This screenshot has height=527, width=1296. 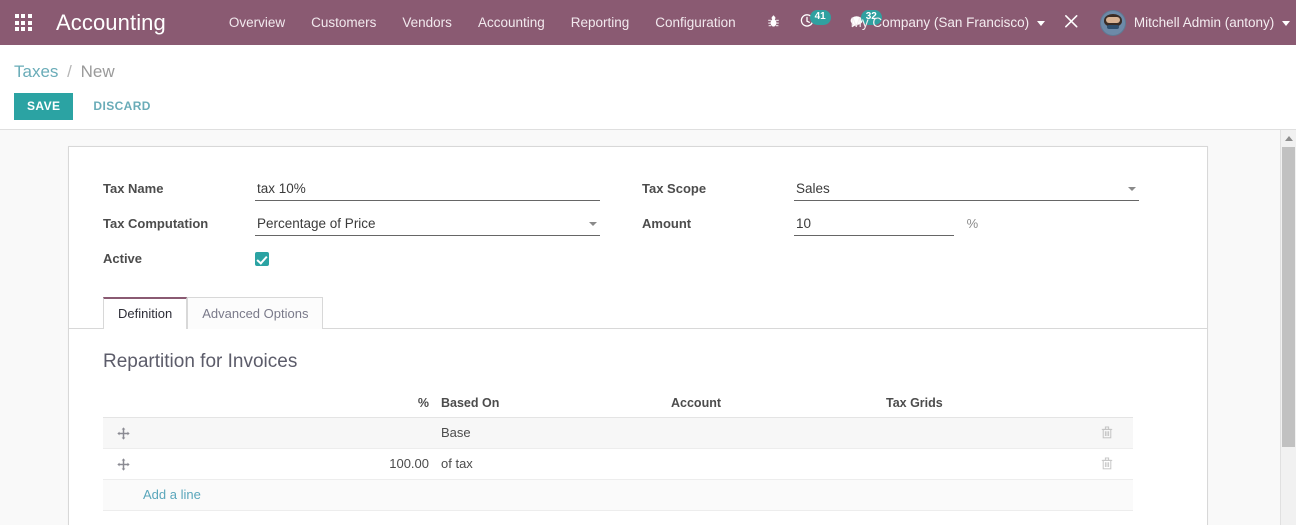 I want to click on user-menu: Mitchell Admin (antony), so click(x=1208, y=22).